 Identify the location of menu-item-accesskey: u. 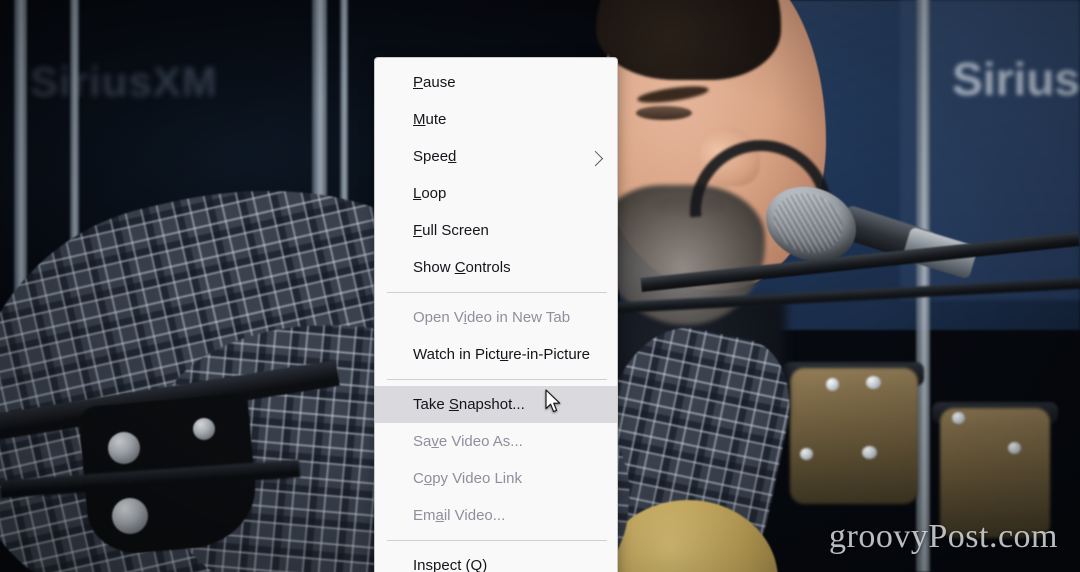
(504, 354).